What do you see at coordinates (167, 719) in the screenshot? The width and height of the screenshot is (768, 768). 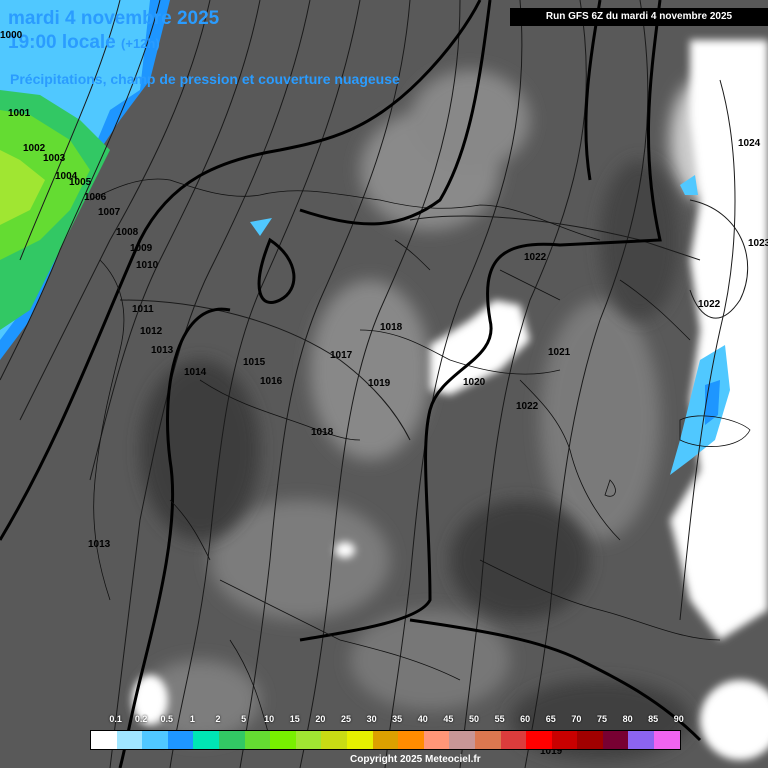 I see `legend-label: 0.5` at bounding box center [167, 719].